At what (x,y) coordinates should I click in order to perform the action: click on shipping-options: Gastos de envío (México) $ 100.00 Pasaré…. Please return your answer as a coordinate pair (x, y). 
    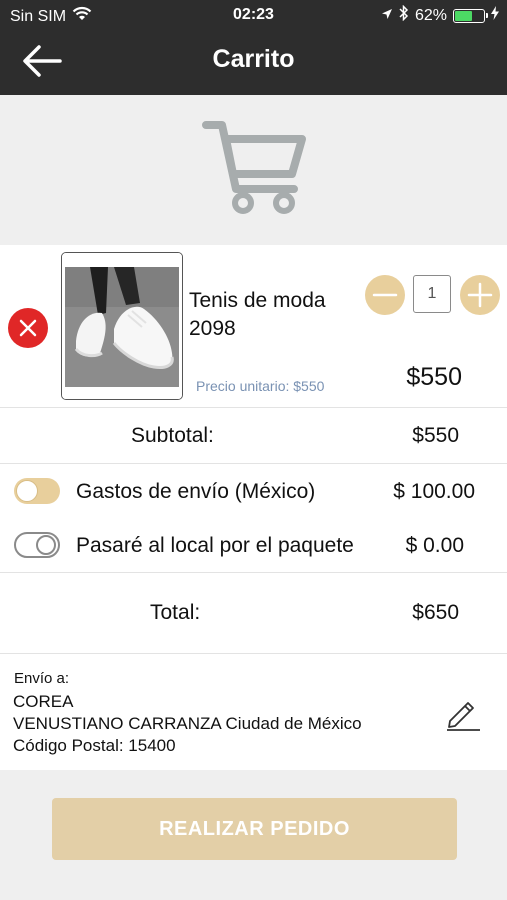
    Looking at the image, I should click on (253, 518).